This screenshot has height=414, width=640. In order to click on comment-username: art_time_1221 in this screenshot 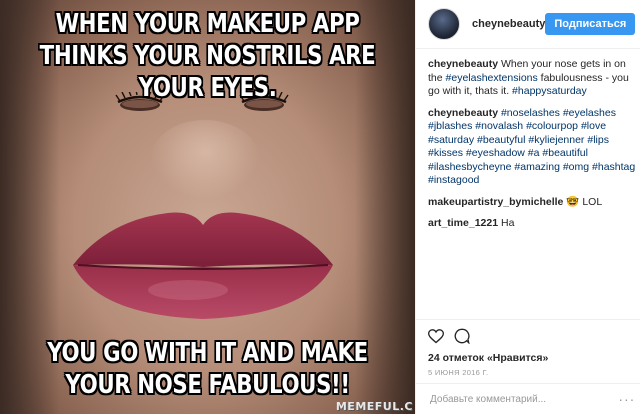, I will do `click(463, 223)`.